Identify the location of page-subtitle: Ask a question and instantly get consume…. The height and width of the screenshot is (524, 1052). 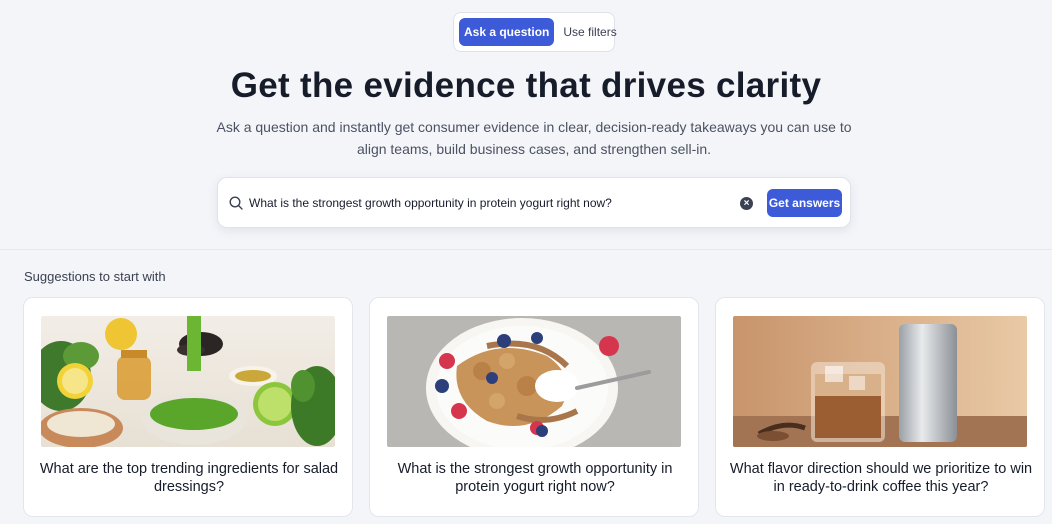
(534, 138).